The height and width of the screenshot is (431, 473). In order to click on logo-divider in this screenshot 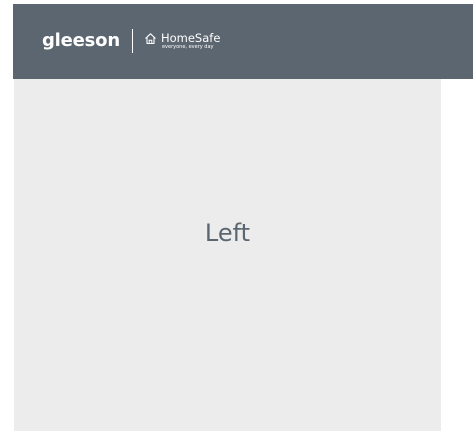, I will do `click(132, 41)`.